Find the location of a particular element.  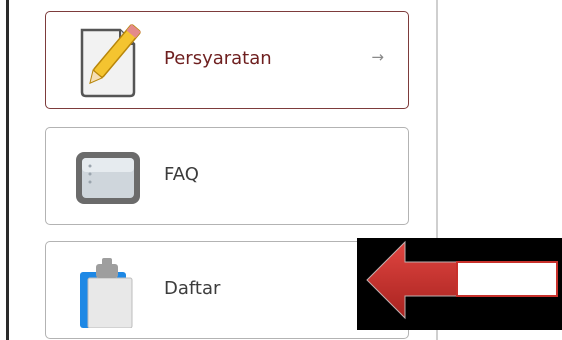

clipboard-icon is located at coordinates (106, 293).